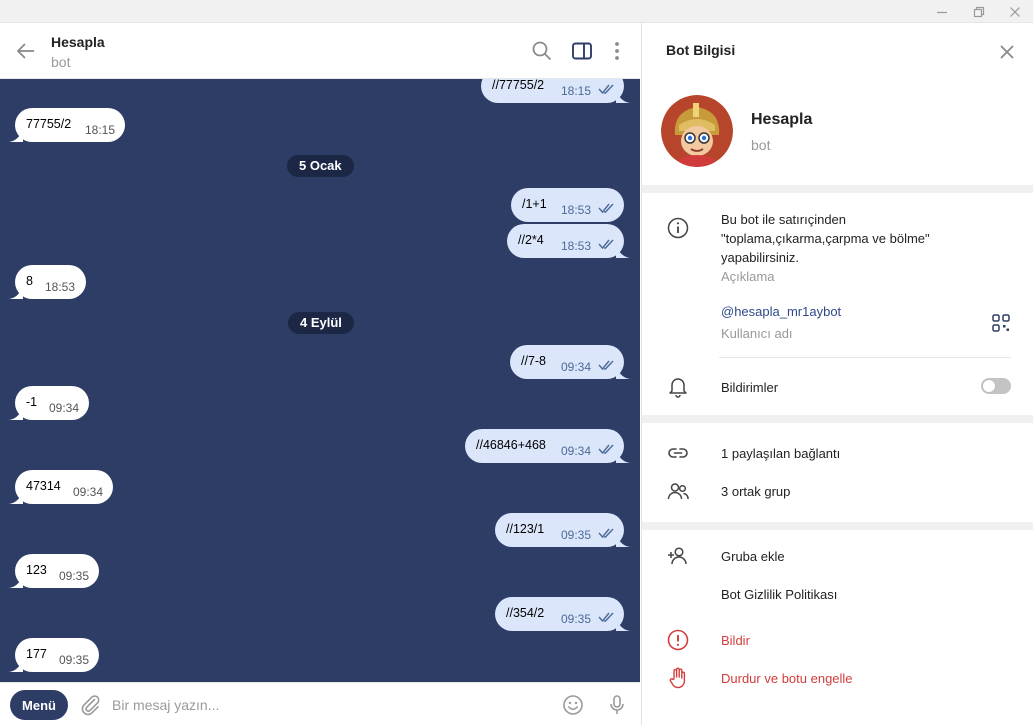 The image size is (1033, 725). What do you see at coordinates (781, 311) in the screenshot?
I see `bot-username: @hesapla_mr1aybot` at bounding box center [781, 311].